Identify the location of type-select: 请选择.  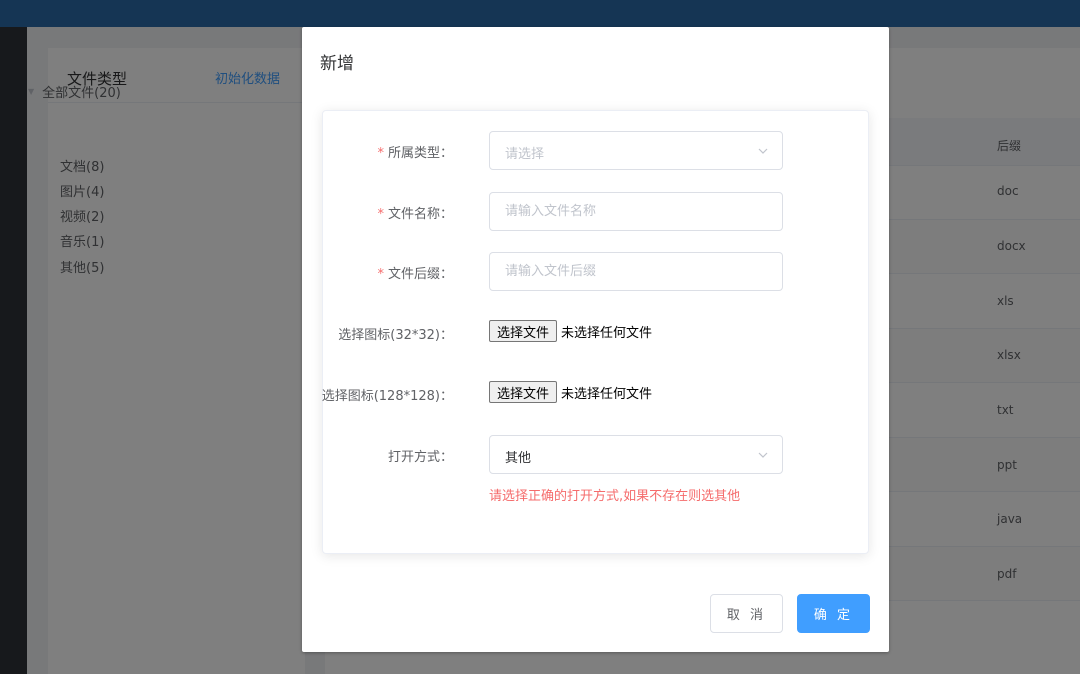
(636, 150).